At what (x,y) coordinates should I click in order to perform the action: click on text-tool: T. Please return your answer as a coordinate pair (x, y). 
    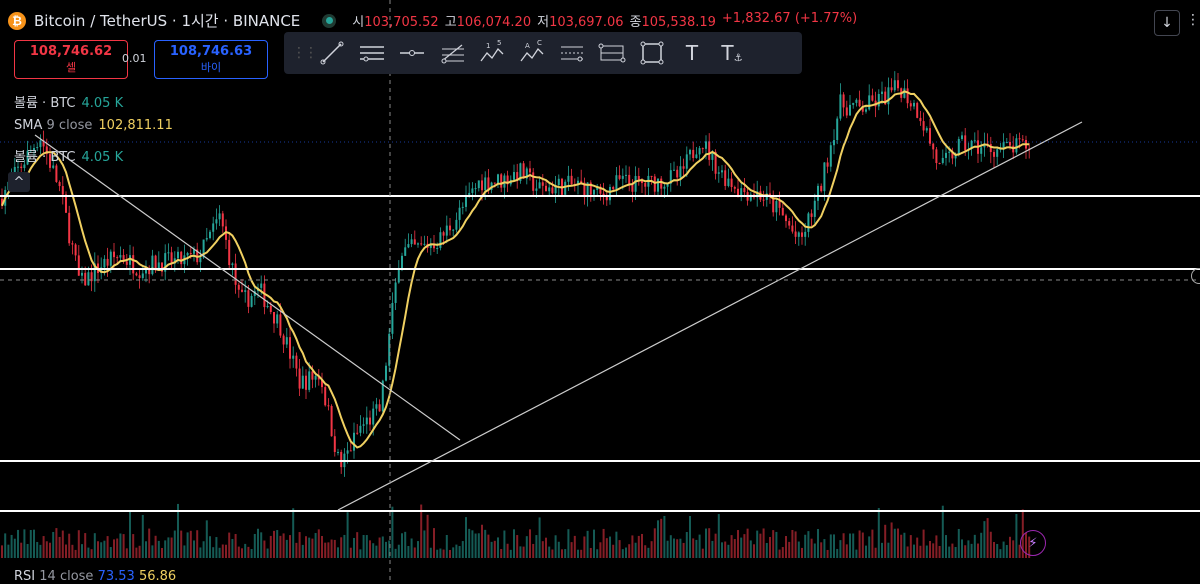
    Looking at the image, I should click on (692, 53).